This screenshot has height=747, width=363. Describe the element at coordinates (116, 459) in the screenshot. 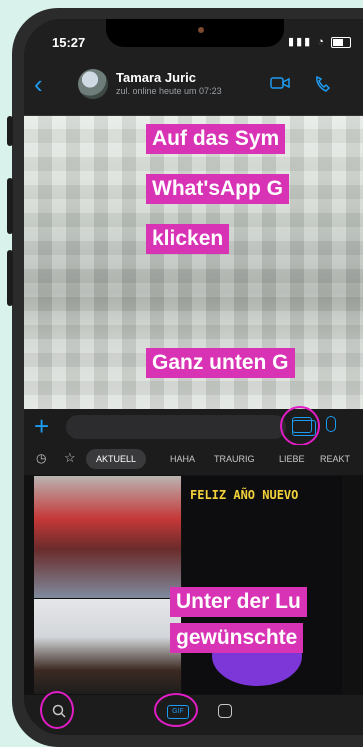

I see `tab-aktuell: AKTUELL` at that location.